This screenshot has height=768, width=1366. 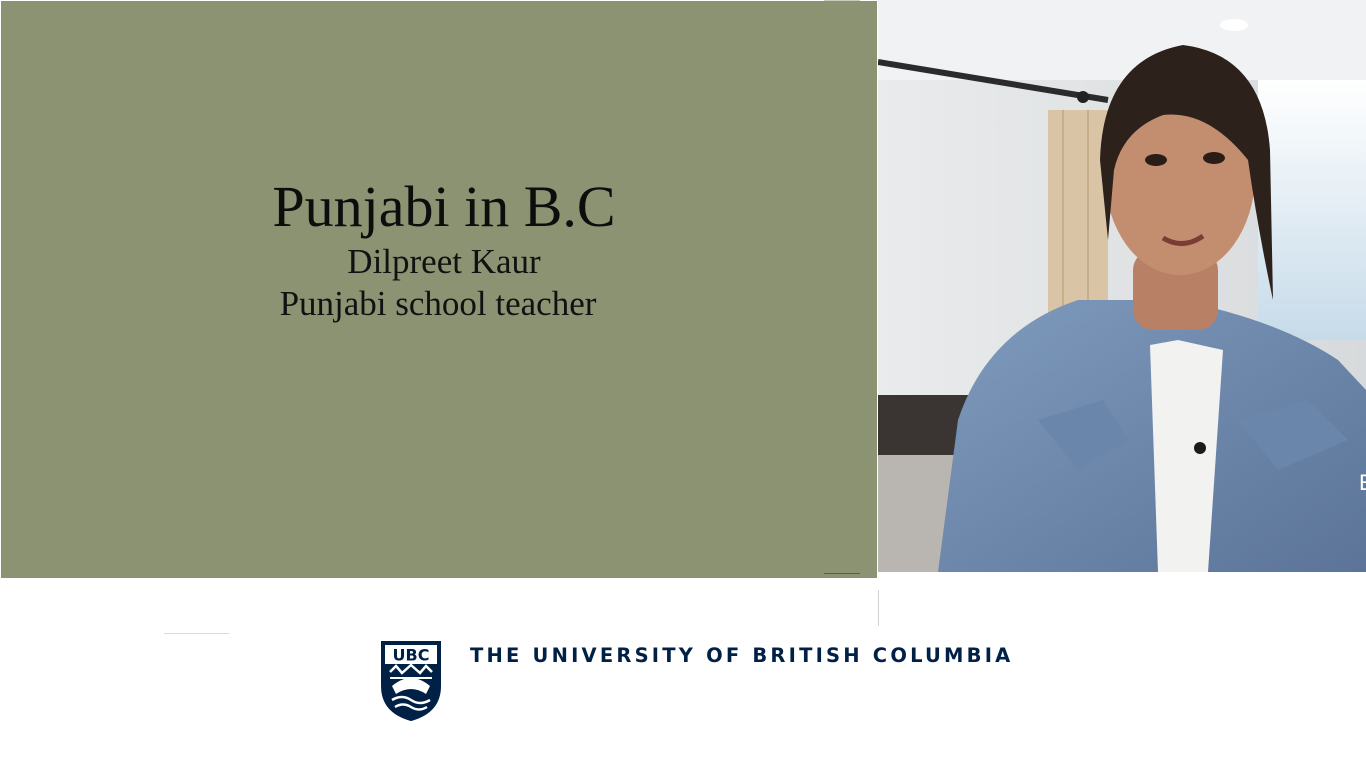 I want to click on speaker-role: Punjabi school teacher, so click(x=438, y=303).